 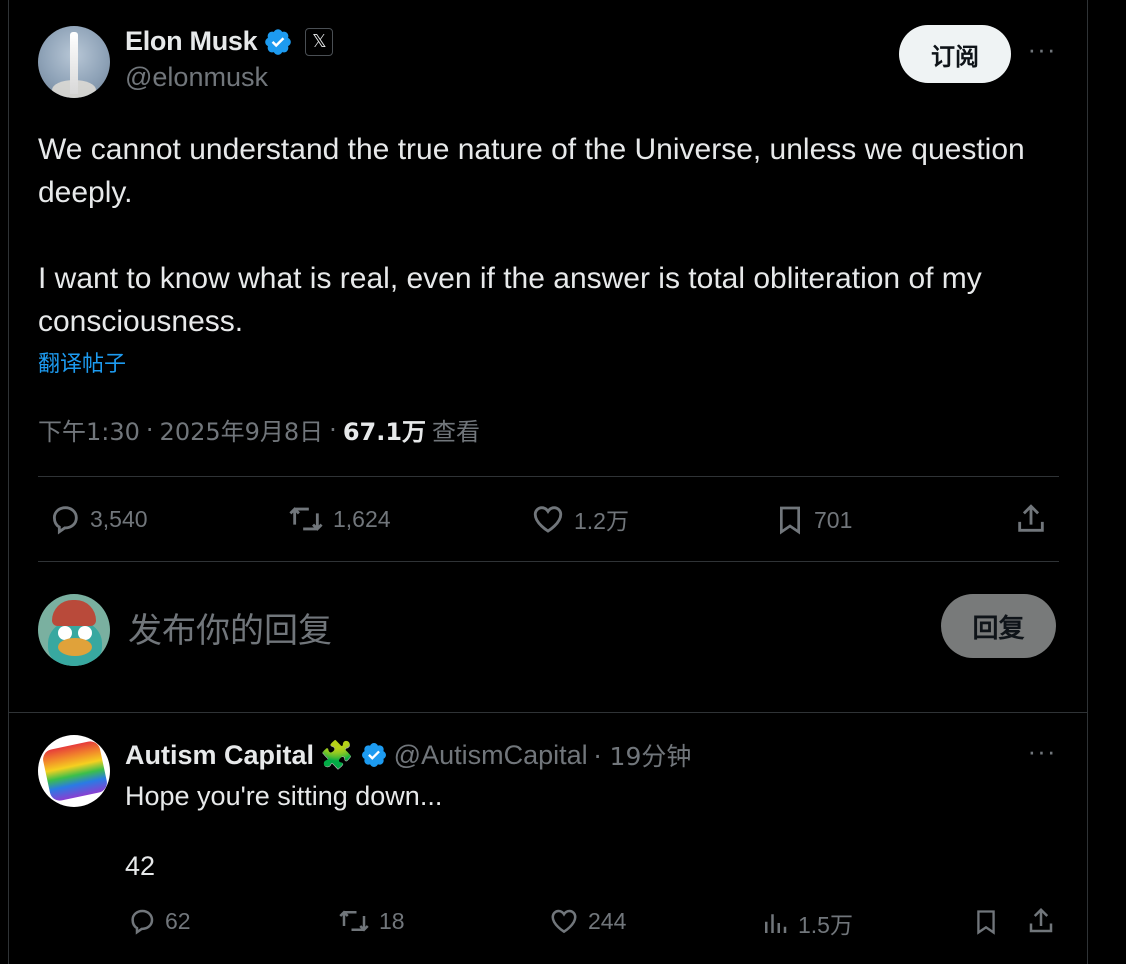 I want to click on post-time: 下午1:30, so click(x=89, y=429).